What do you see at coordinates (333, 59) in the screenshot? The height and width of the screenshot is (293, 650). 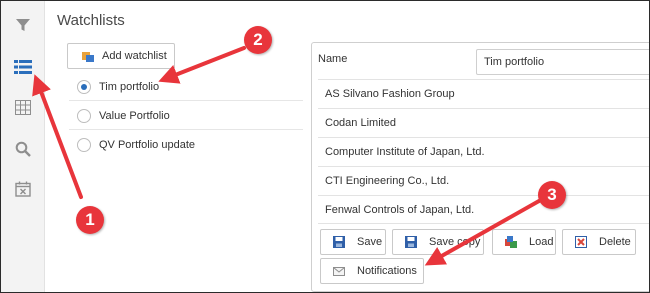 I see `name-label: Name` at bounding box center [333, 59].